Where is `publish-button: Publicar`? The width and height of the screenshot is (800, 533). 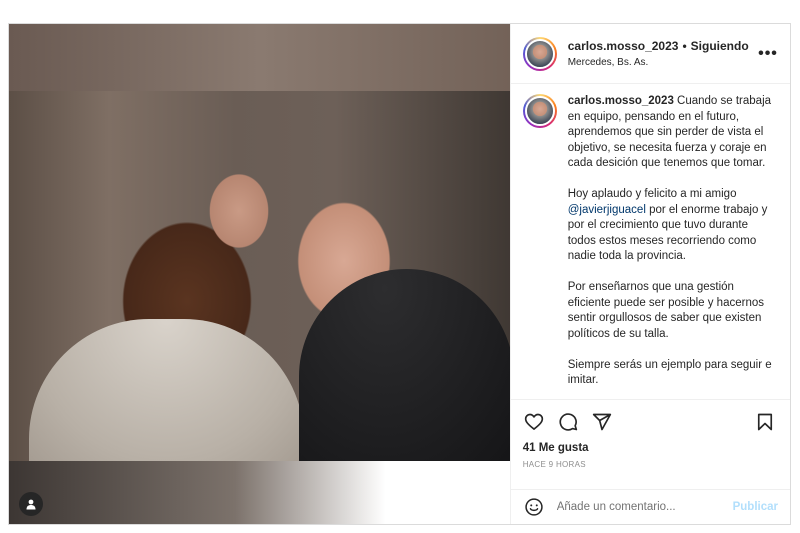
publish-button: Publicar is located at coordinates (755, 507).